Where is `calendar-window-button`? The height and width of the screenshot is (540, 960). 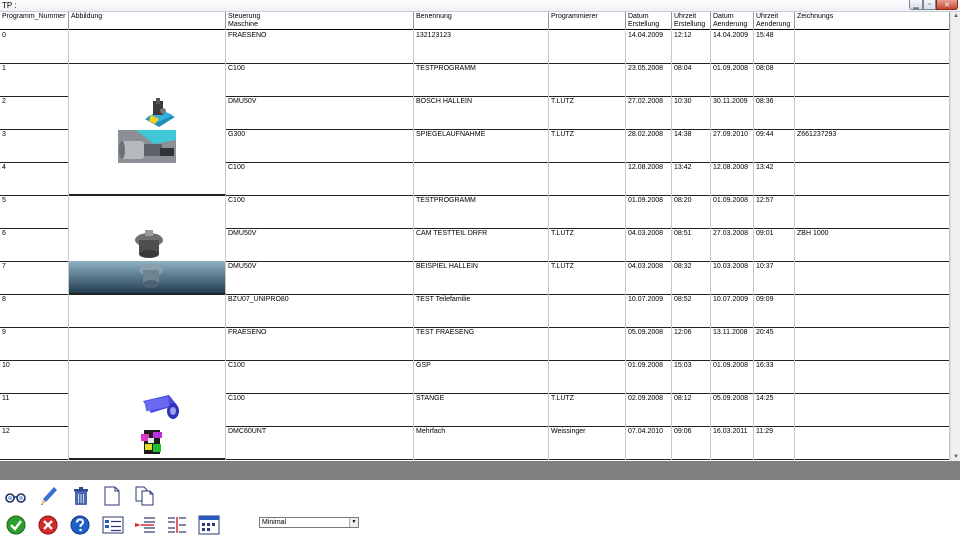 calendar-window-button is located at coordinates (209, 525).